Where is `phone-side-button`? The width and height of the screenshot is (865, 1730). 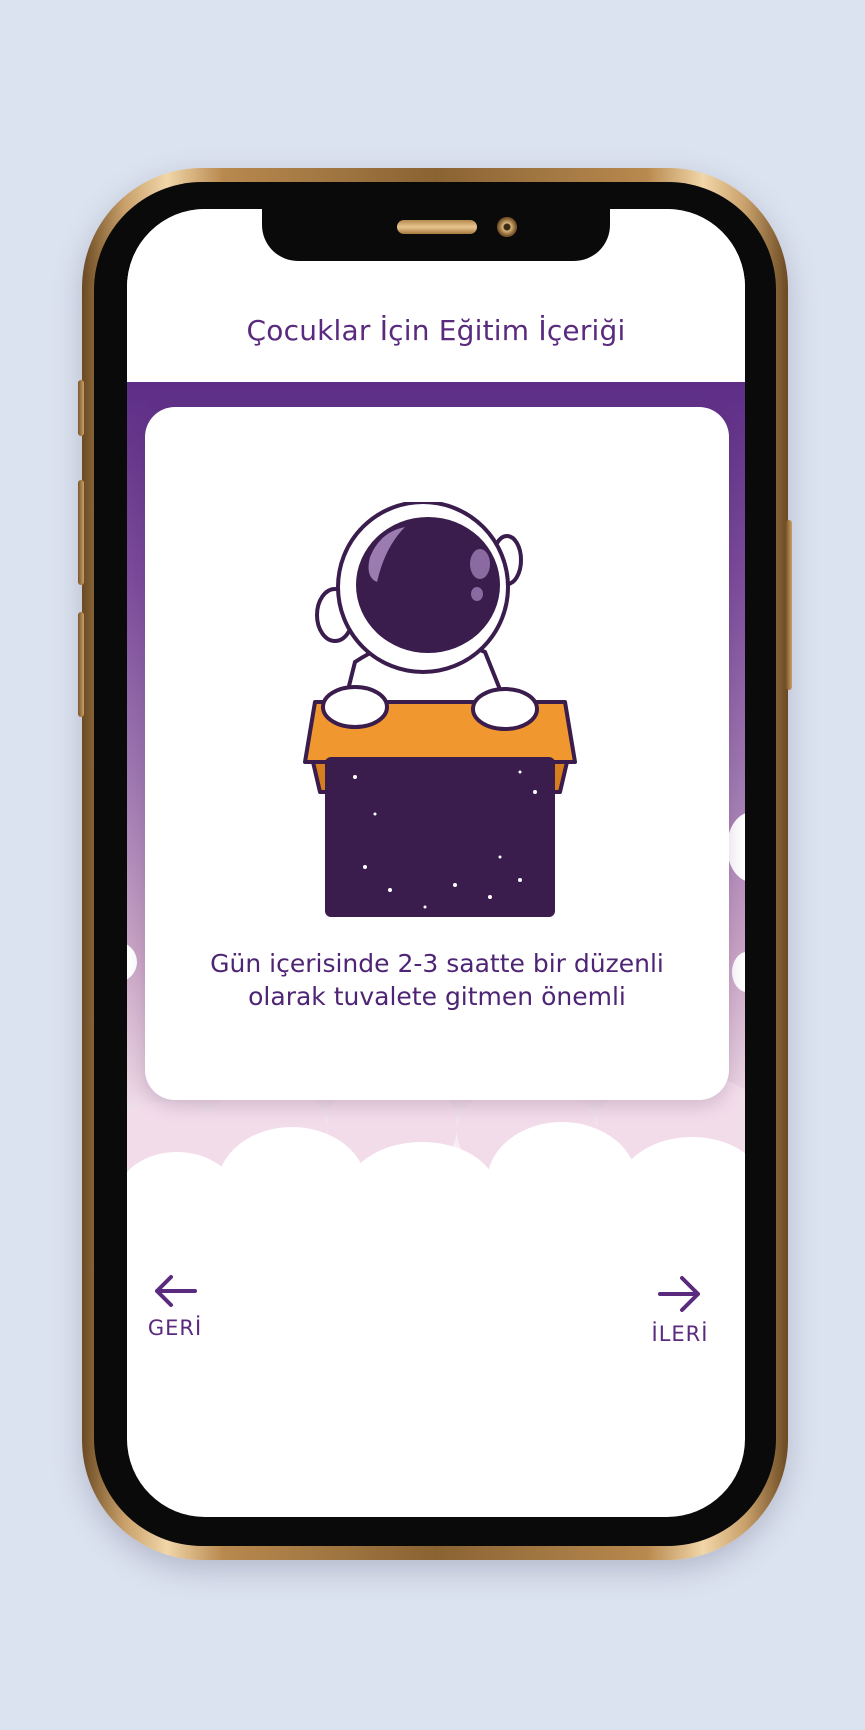 phone-side-button is located at coordinates (81, 408).